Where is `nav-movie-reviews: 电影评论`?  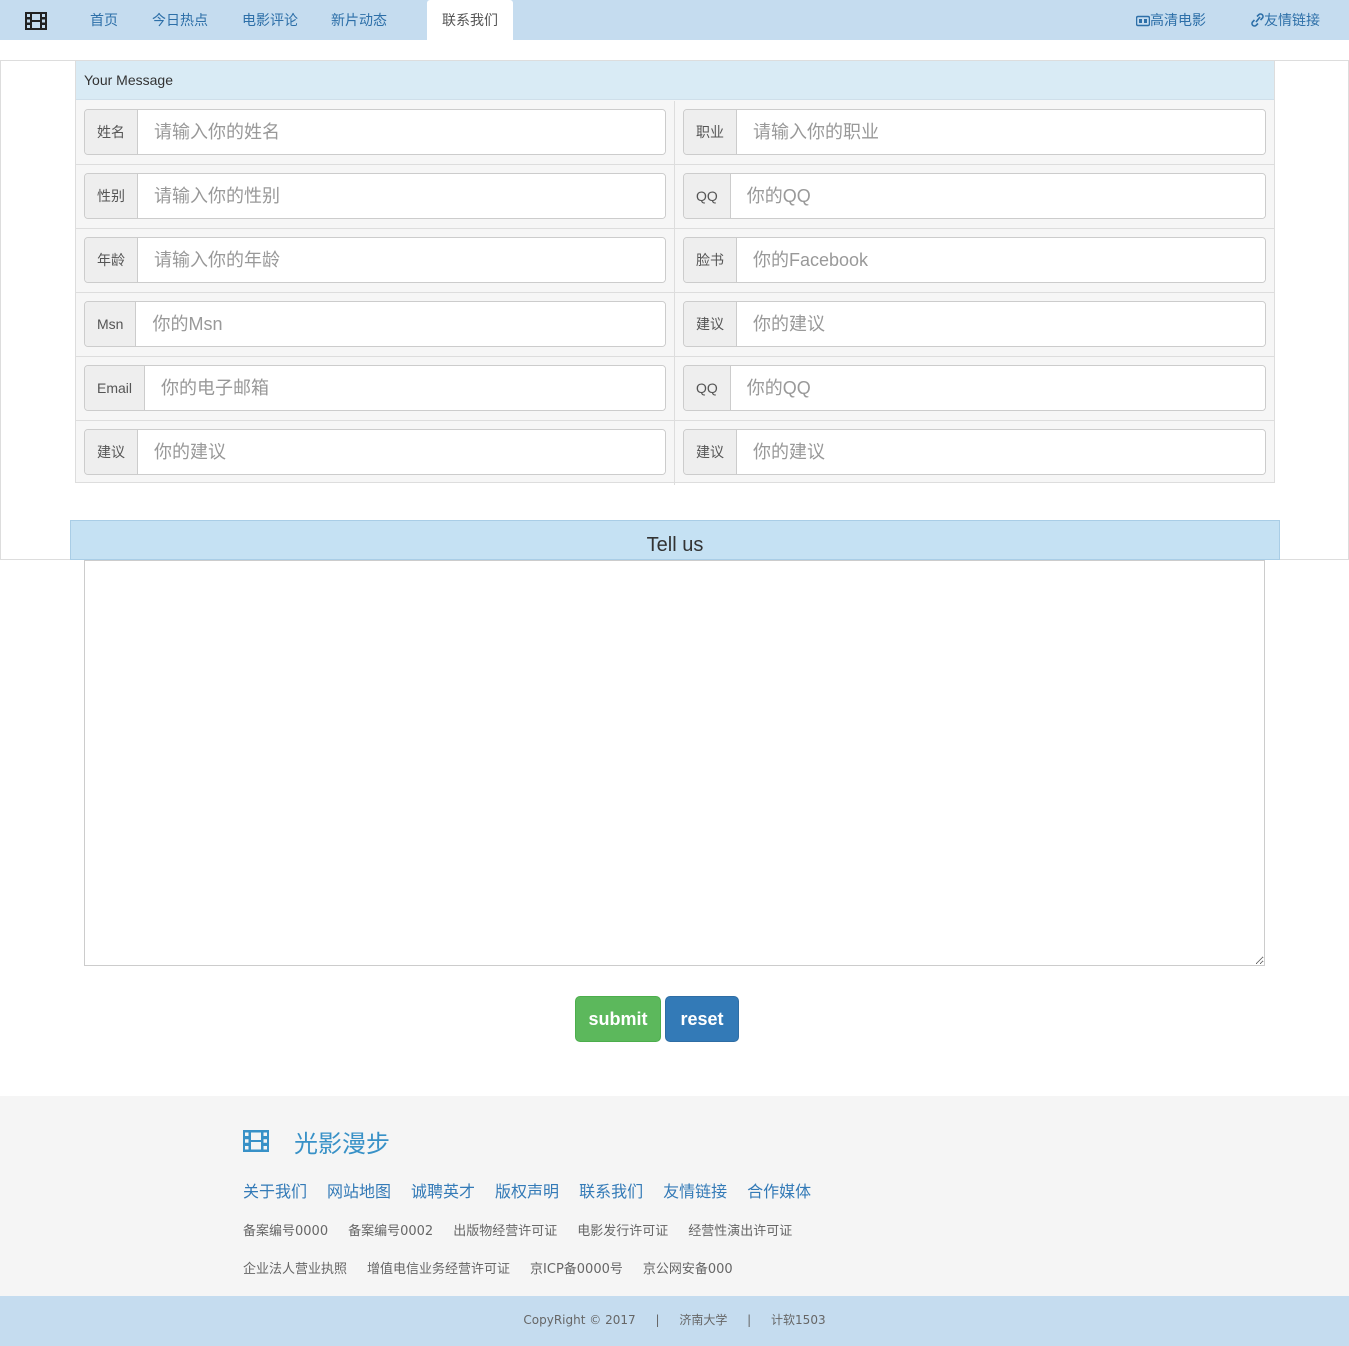
nav-movie-reviews: 电影评论 is located at coordinates (270, 20).